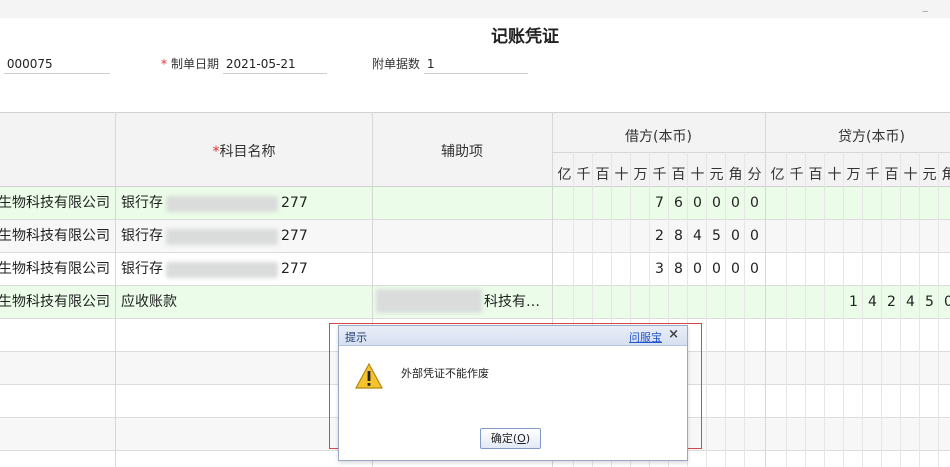 The image size is (950, 467). I want to click on credit-digit-header: 元, so click(929, 175).